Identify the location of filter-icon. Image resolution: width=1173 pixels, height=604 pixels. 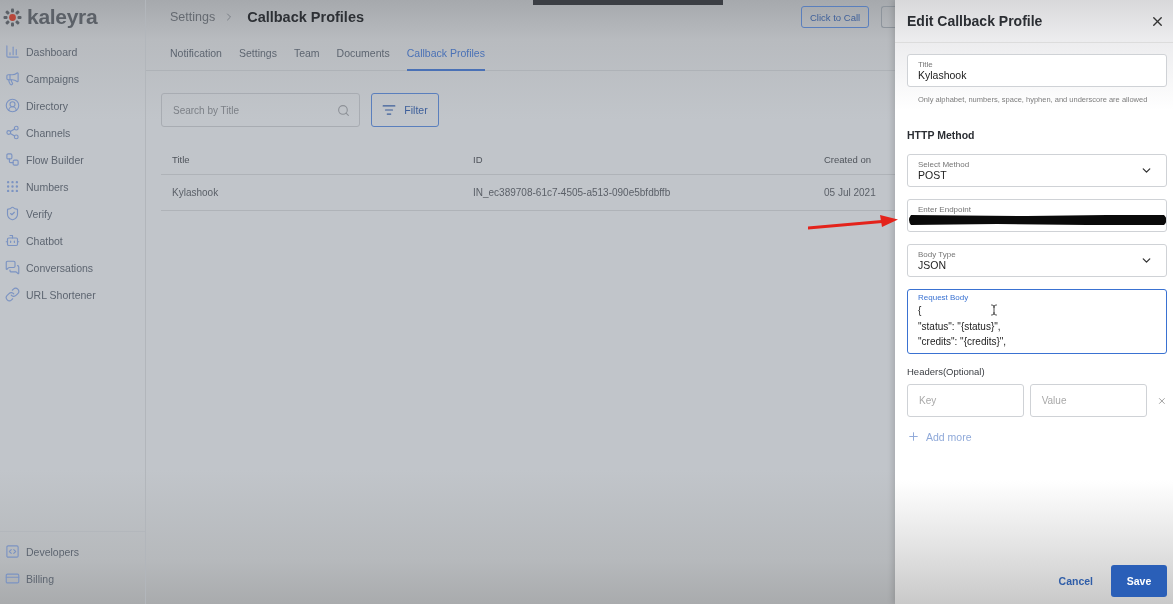
(389, 110).